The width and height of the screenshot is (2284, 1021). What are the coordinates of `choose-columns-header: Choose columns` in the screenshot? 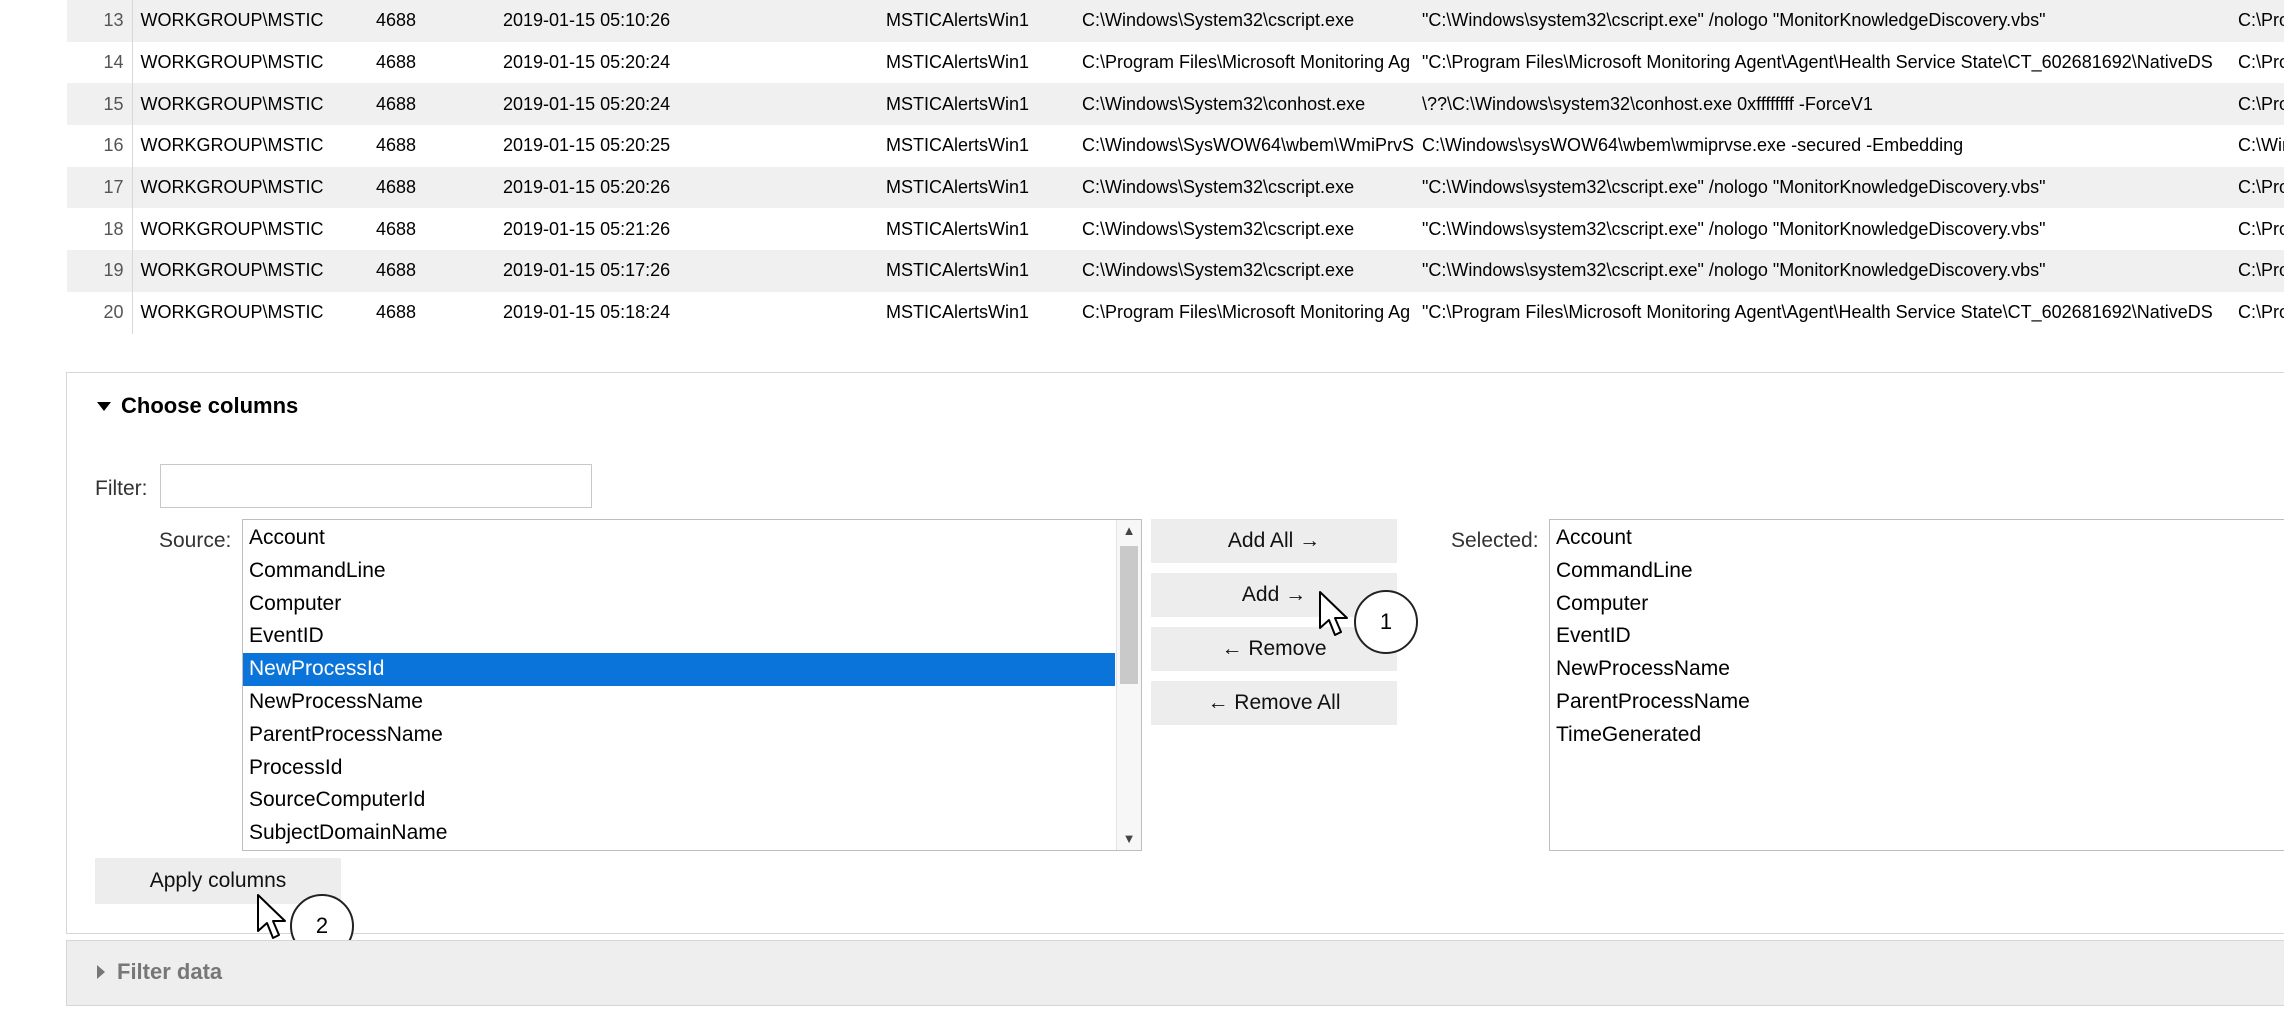 It's located at (197, 406).